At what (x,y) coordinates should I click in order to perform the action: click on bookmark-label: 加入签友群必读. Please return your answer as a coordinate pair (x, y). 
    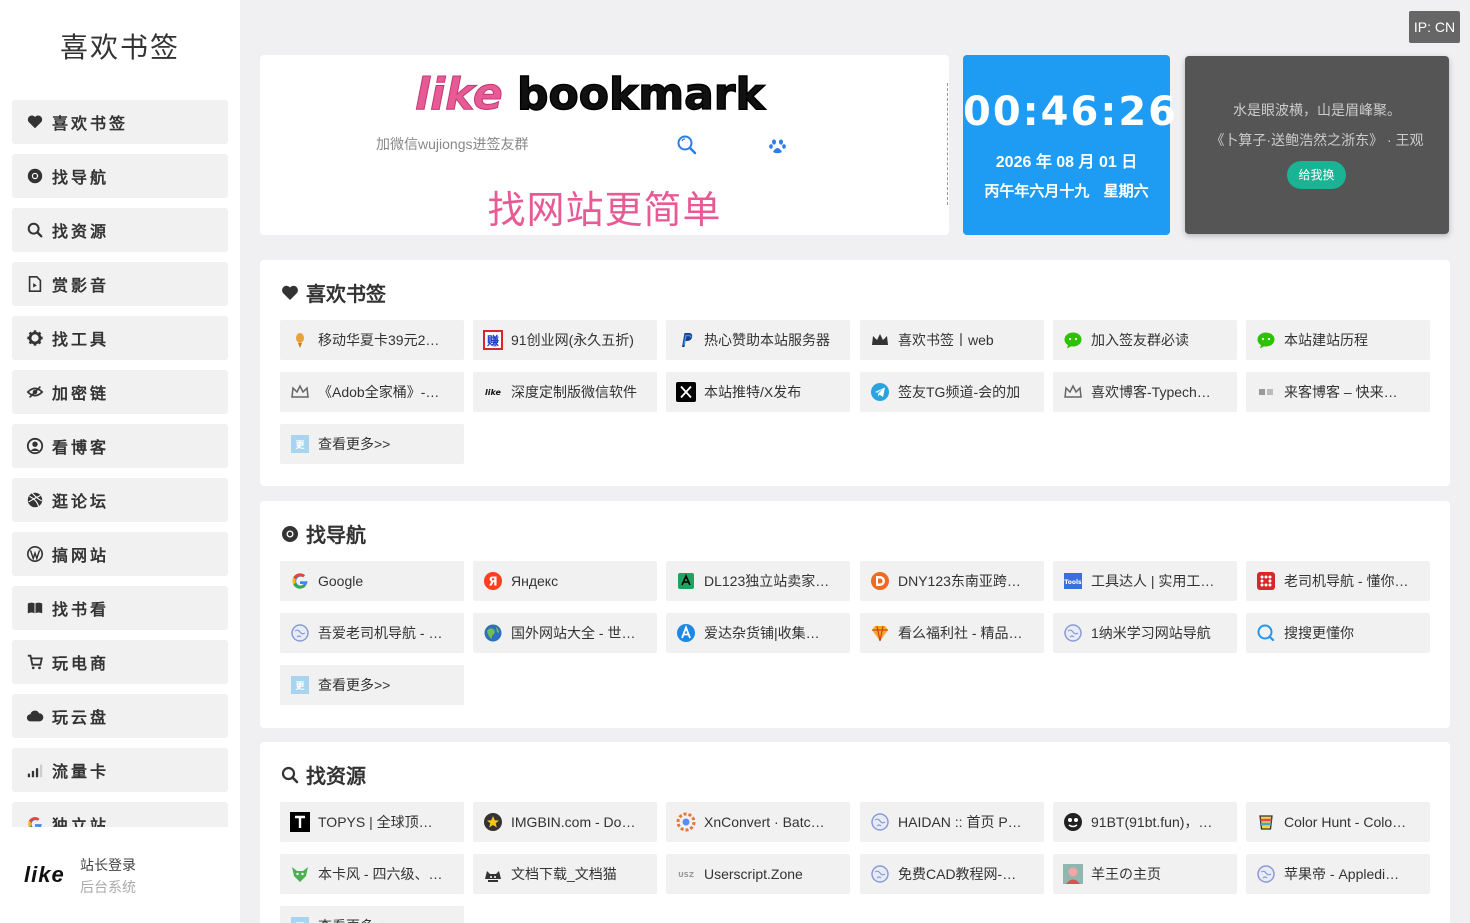
    Looking at the image, I should click on (1140, 340).